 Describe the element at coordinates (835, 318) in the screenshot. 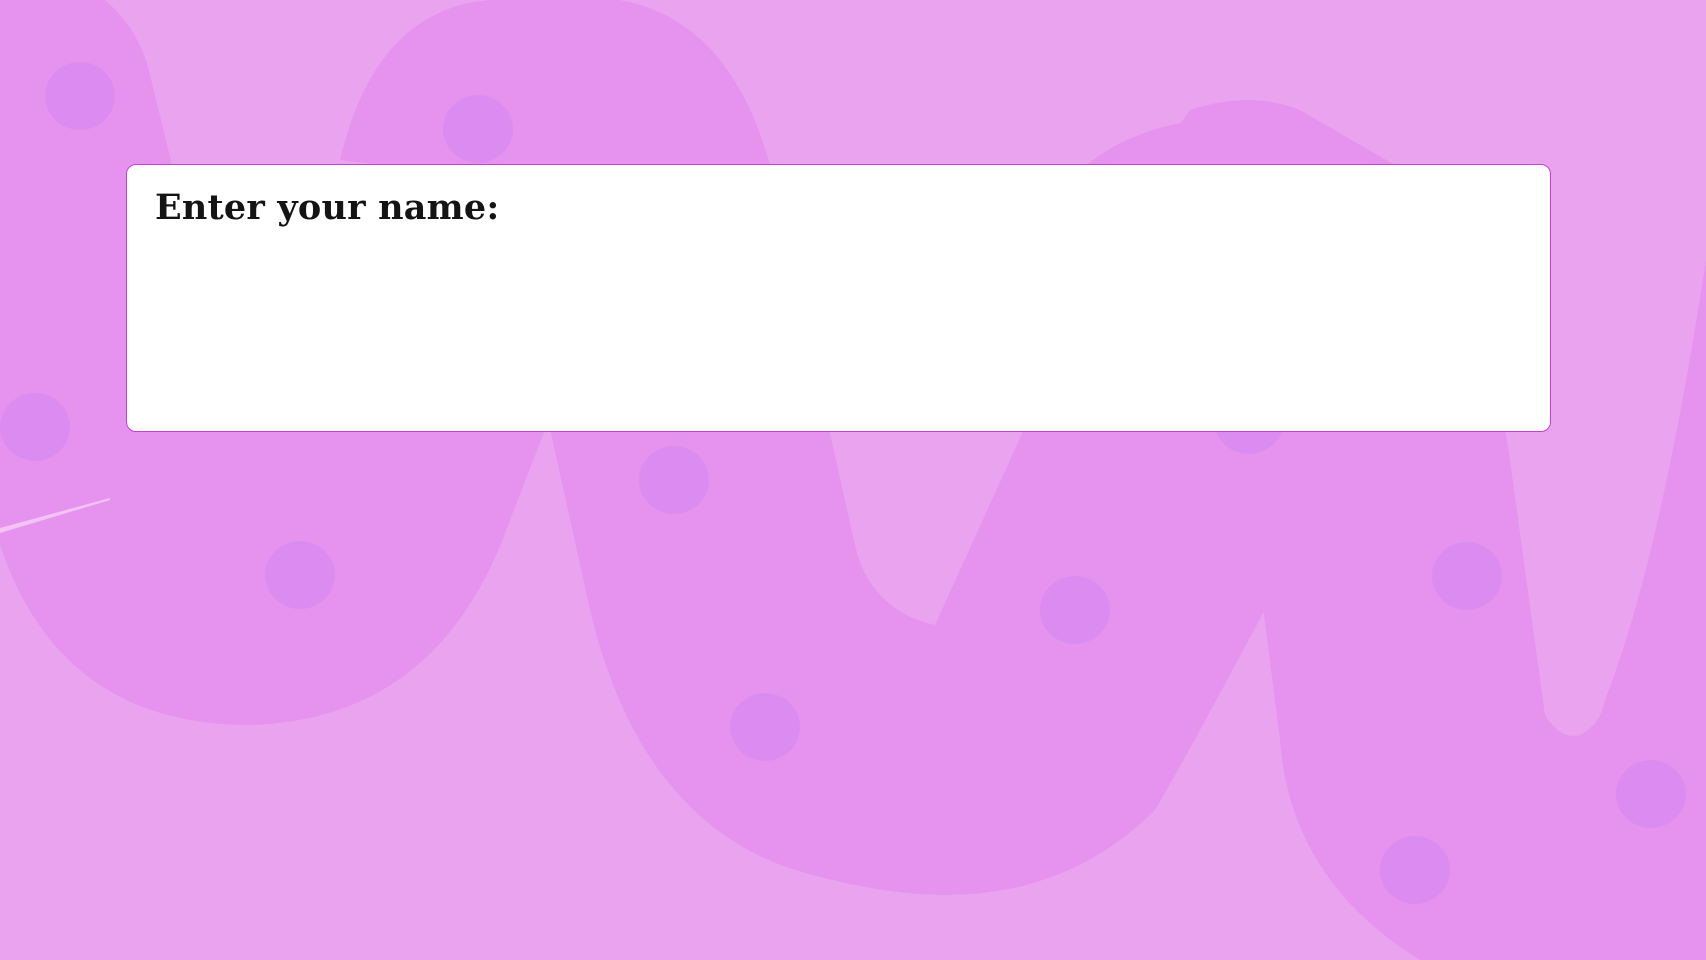

I see `name-input` at that location.